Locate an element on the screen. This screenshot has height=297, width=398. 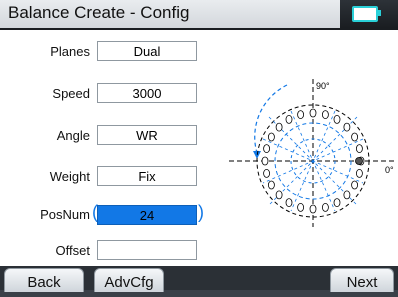
bottom-button-bar: Back AdvCfg Next is located at coordinates (199, 279).